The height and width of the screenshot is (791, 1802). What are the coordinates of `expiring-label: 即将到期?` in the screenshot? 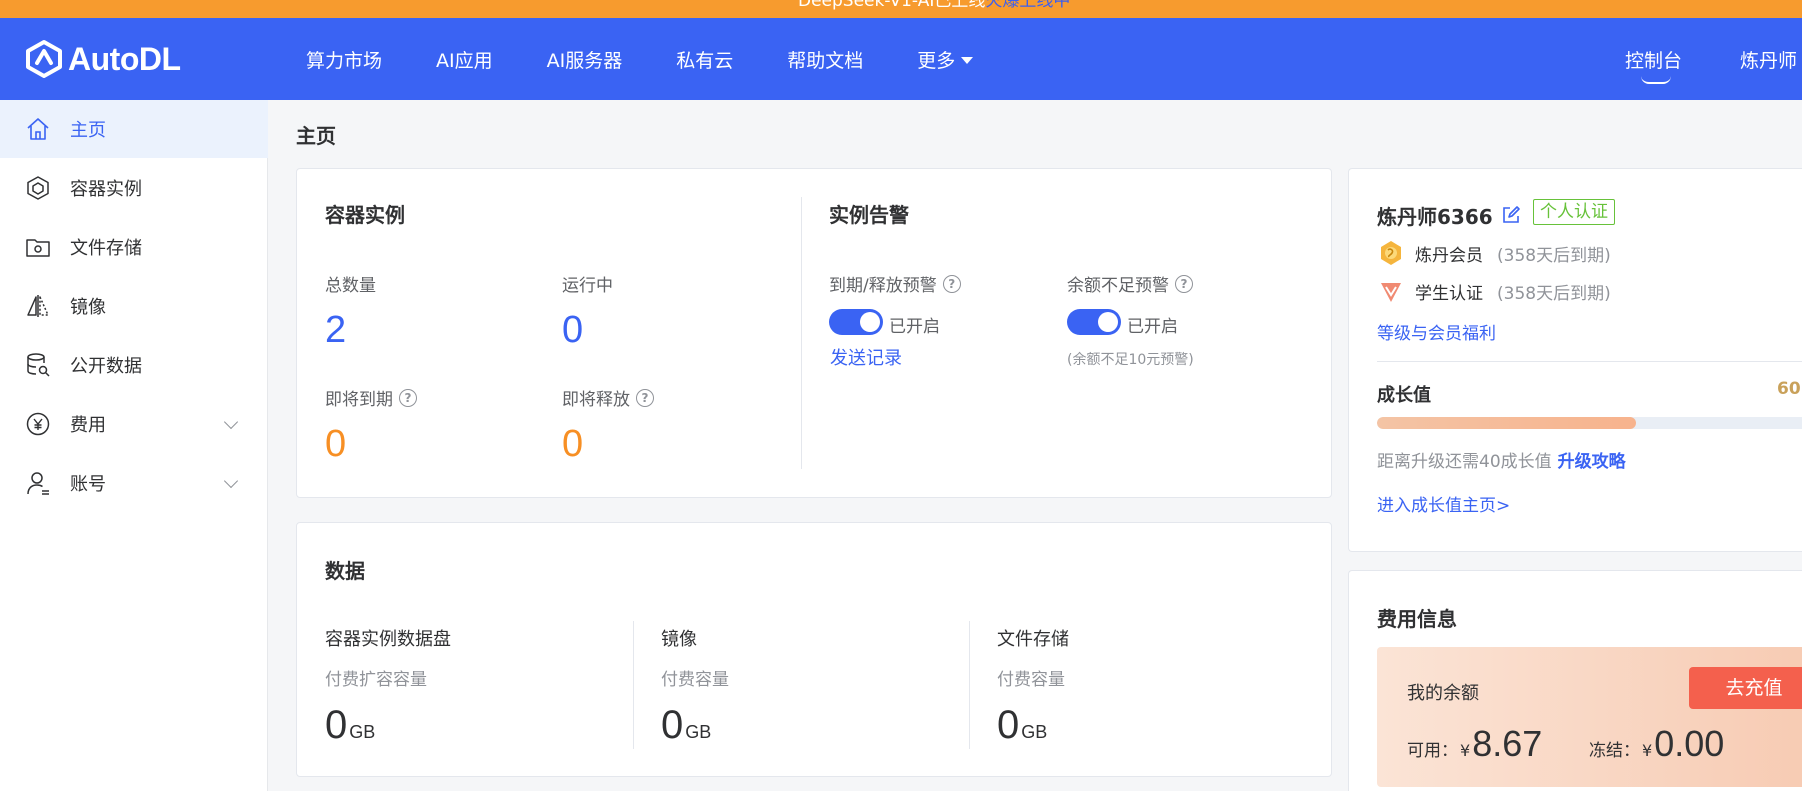 It's located at (371, 397).